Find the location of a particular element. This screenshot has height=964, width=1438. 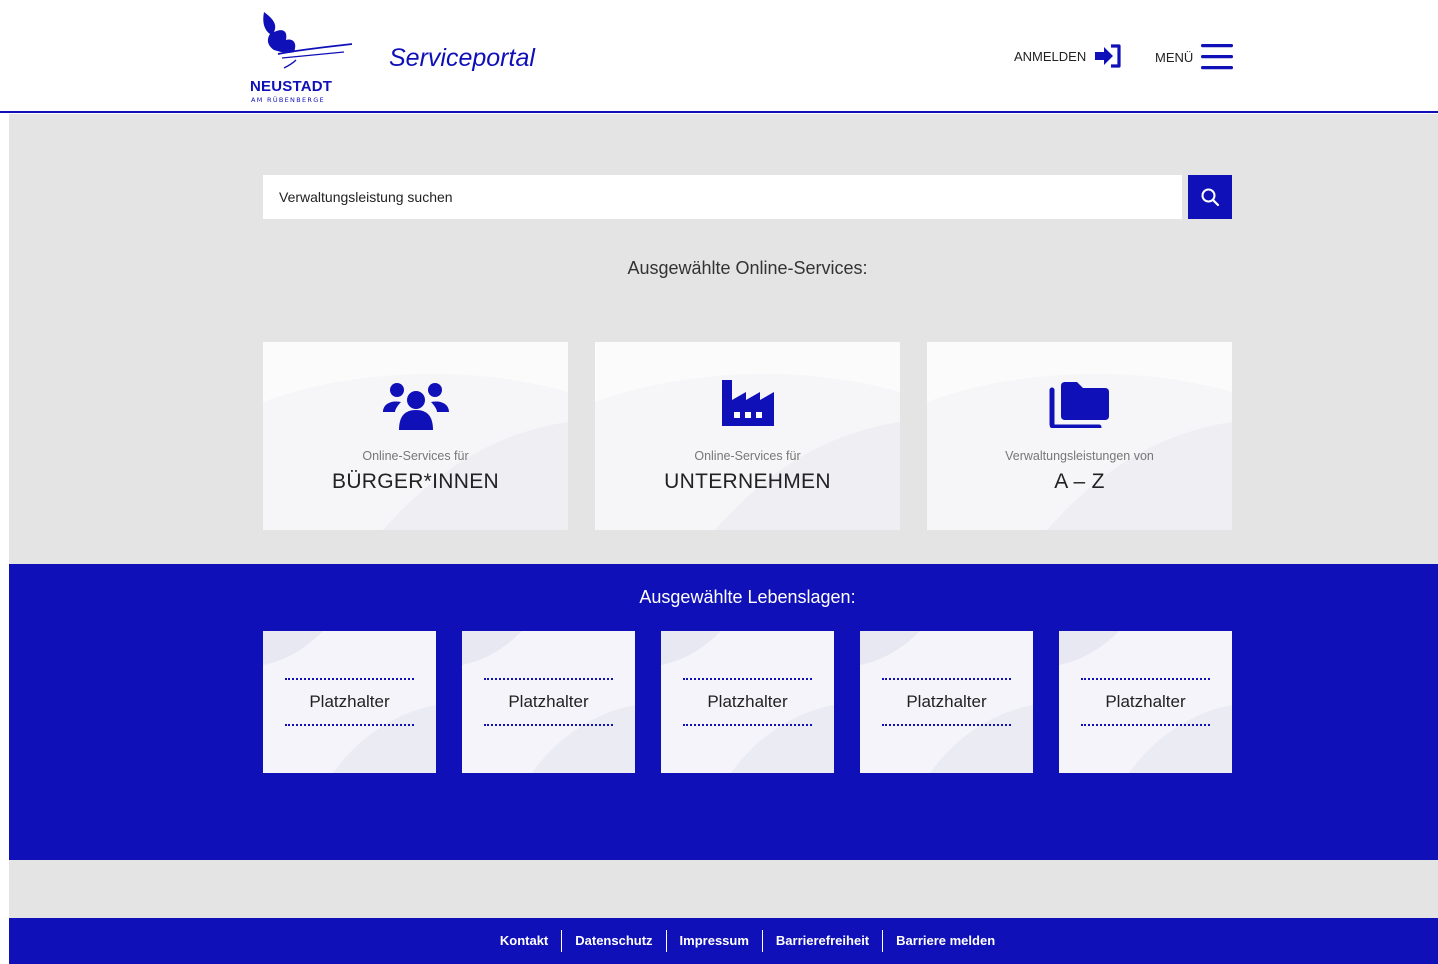

portal-title: Serviceportal is located at coordinates (462, 58).